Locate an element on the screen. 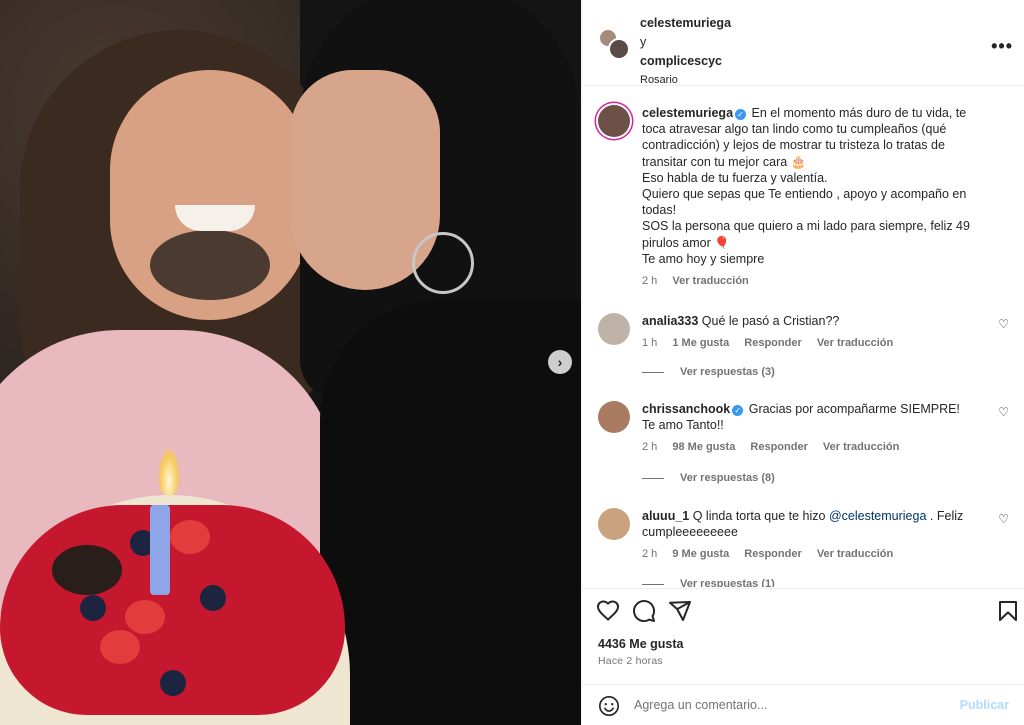 This screenshot has width=1024, height=725. replies-label: Ver respuestas (1) is located at coordinates (727, 582).